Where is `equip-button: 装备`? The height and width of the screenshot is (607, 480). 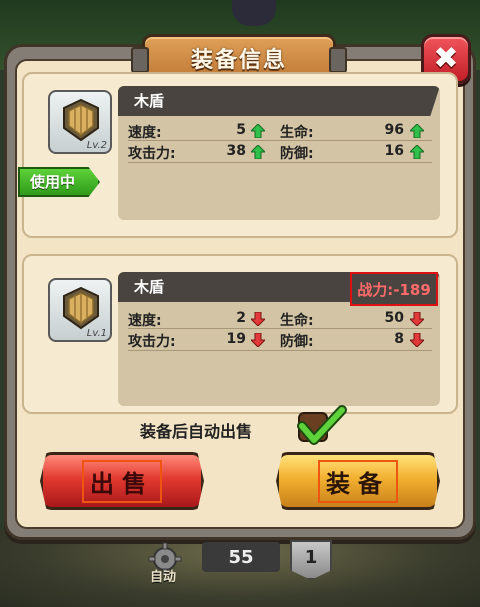 equip-button: 装备 is located at coordinates (358, 481).